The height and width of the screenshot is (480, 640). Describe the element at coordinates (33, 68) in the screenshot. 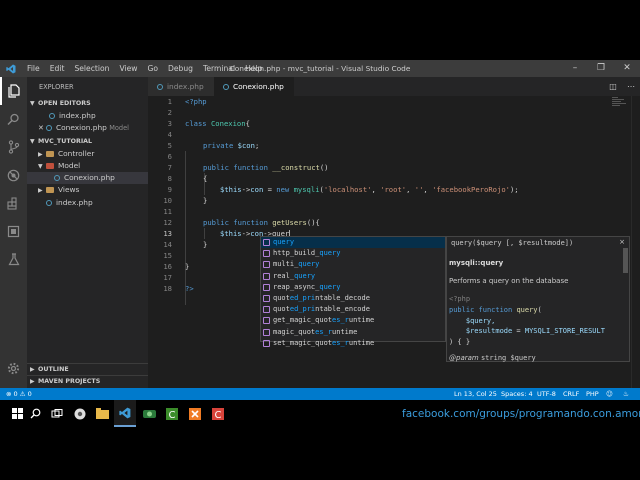

I see `menu-file: File` at that location.